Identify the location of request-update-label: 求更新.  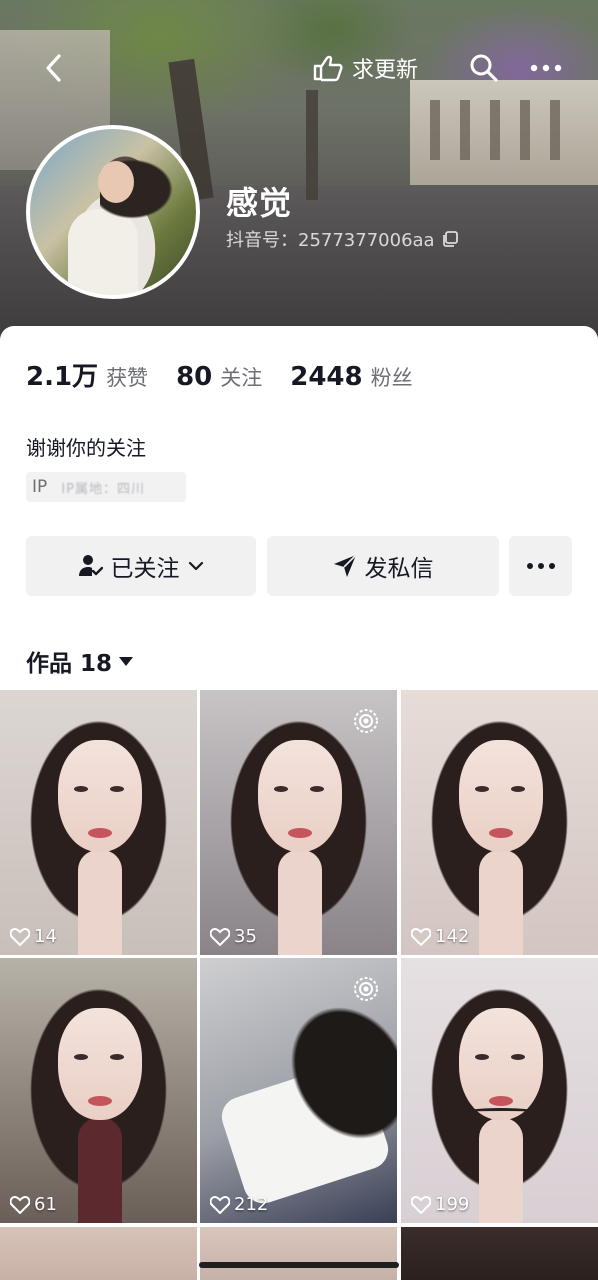
(385, 70).